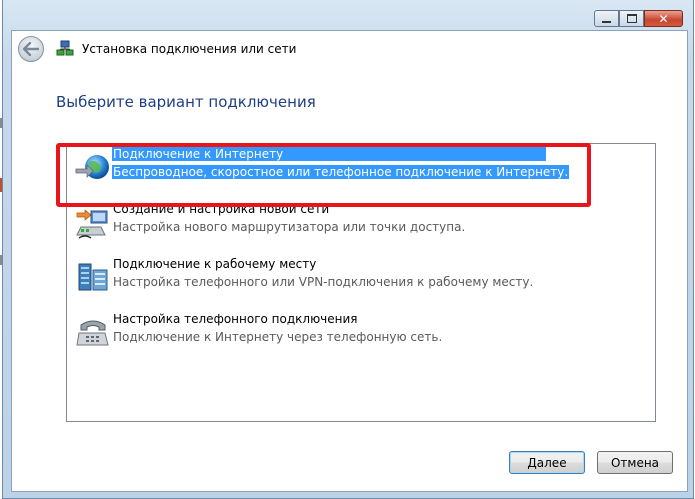  I want to click on maximize-icon, so click(631, 18).